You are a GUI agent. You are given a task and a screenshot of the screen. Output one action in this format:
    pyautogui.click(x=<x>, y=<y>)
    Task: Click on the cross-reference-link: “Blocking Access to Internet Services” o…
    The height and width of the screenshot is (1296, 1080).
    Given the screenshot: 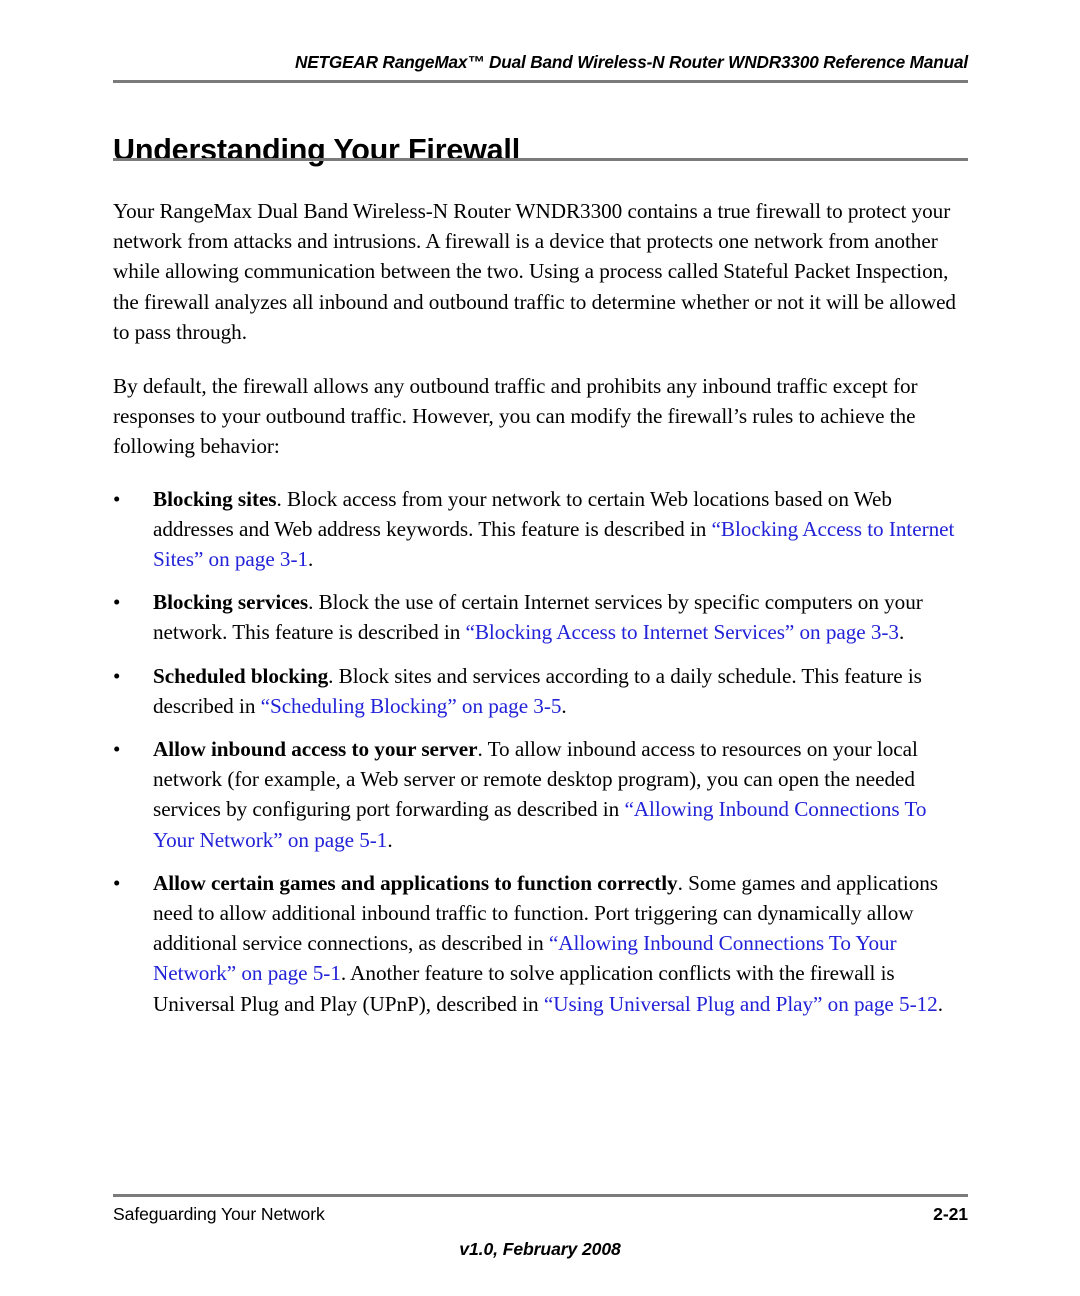 What is the action you would take?
    pyautogui.click(x=683, y=632)
    